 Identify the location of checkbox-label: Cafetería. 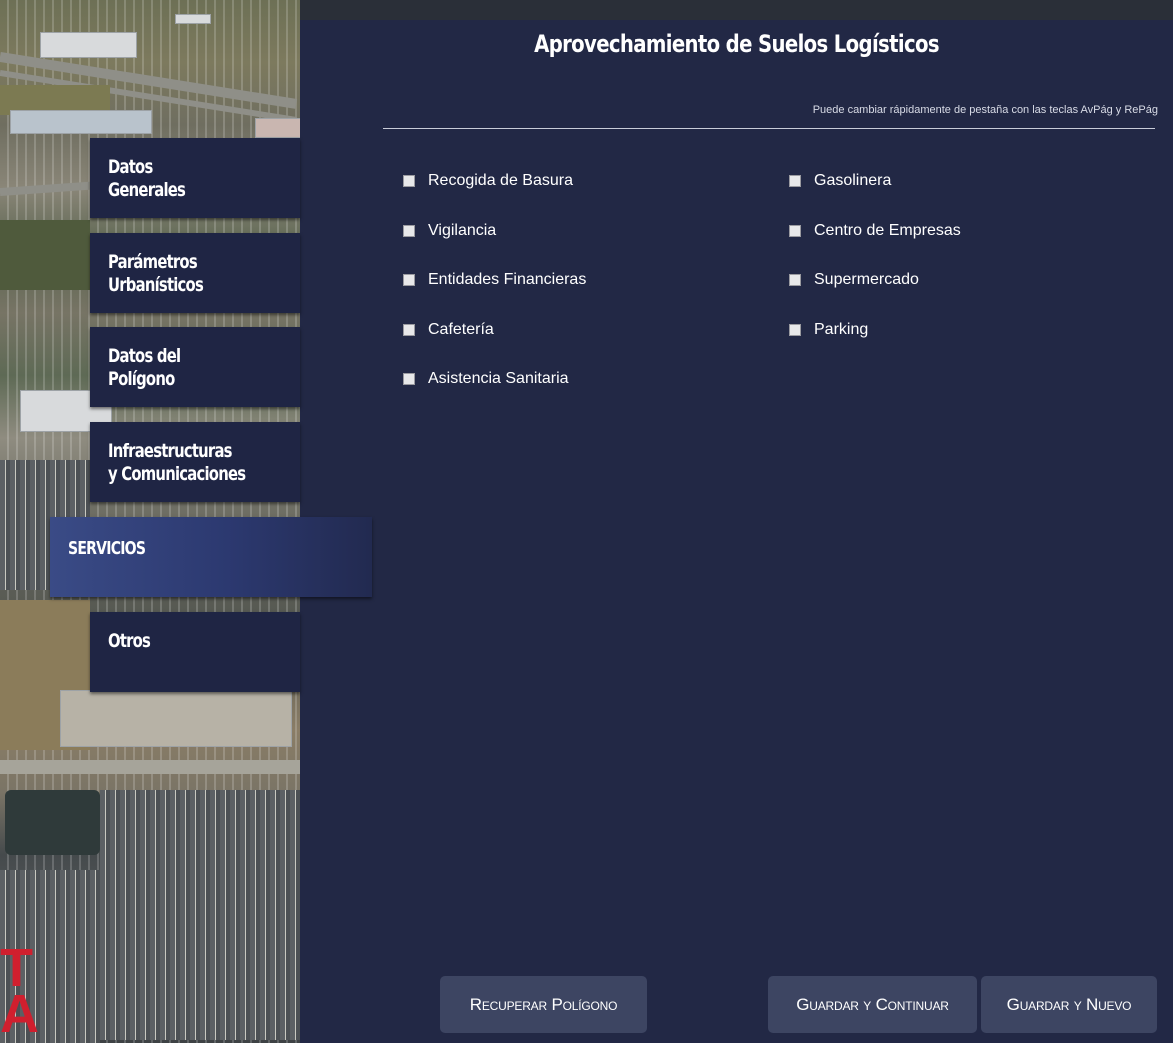
(461, 329).